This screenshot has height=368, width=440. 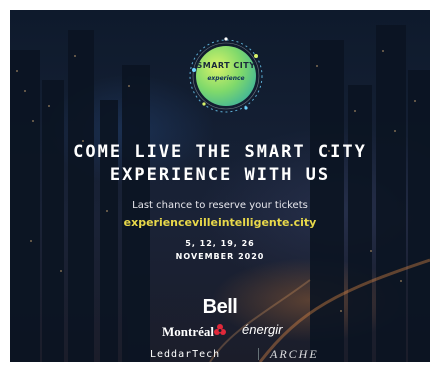 I want to click on event-month: NOVEMBER 2020, so click(x=220, y=256).